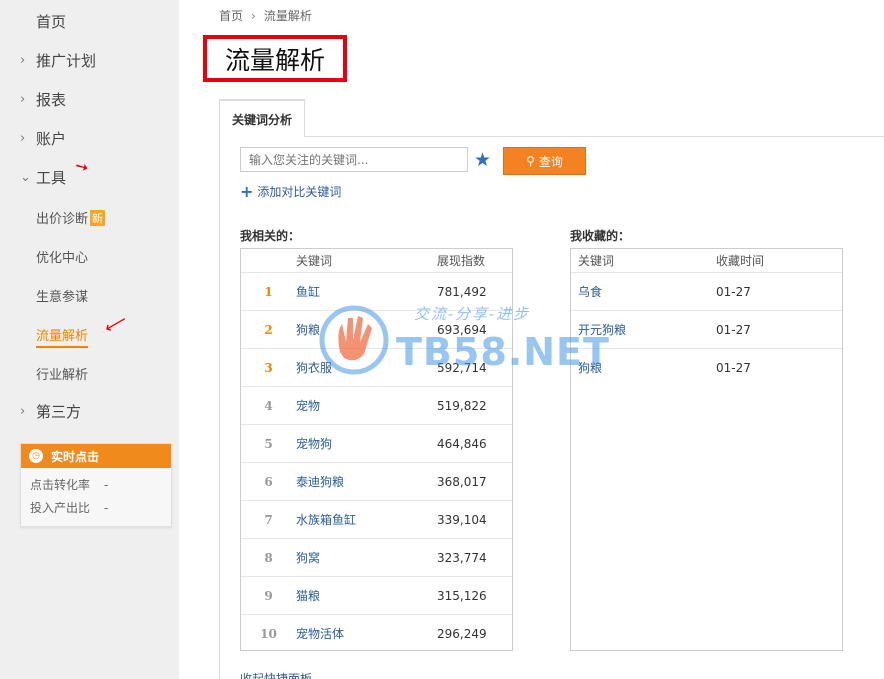 The width and height of the screenshot is (884, 679). What do you see at coordinates (550, 161) in the screenshot?
I see `query-button-label: 查询` at bounding box center [550, 161].